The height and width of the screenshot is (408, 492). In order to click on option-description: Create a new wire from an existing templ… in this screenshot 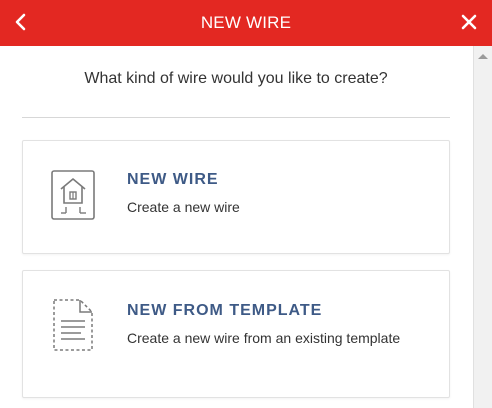, I will do `click(264, 338)`.